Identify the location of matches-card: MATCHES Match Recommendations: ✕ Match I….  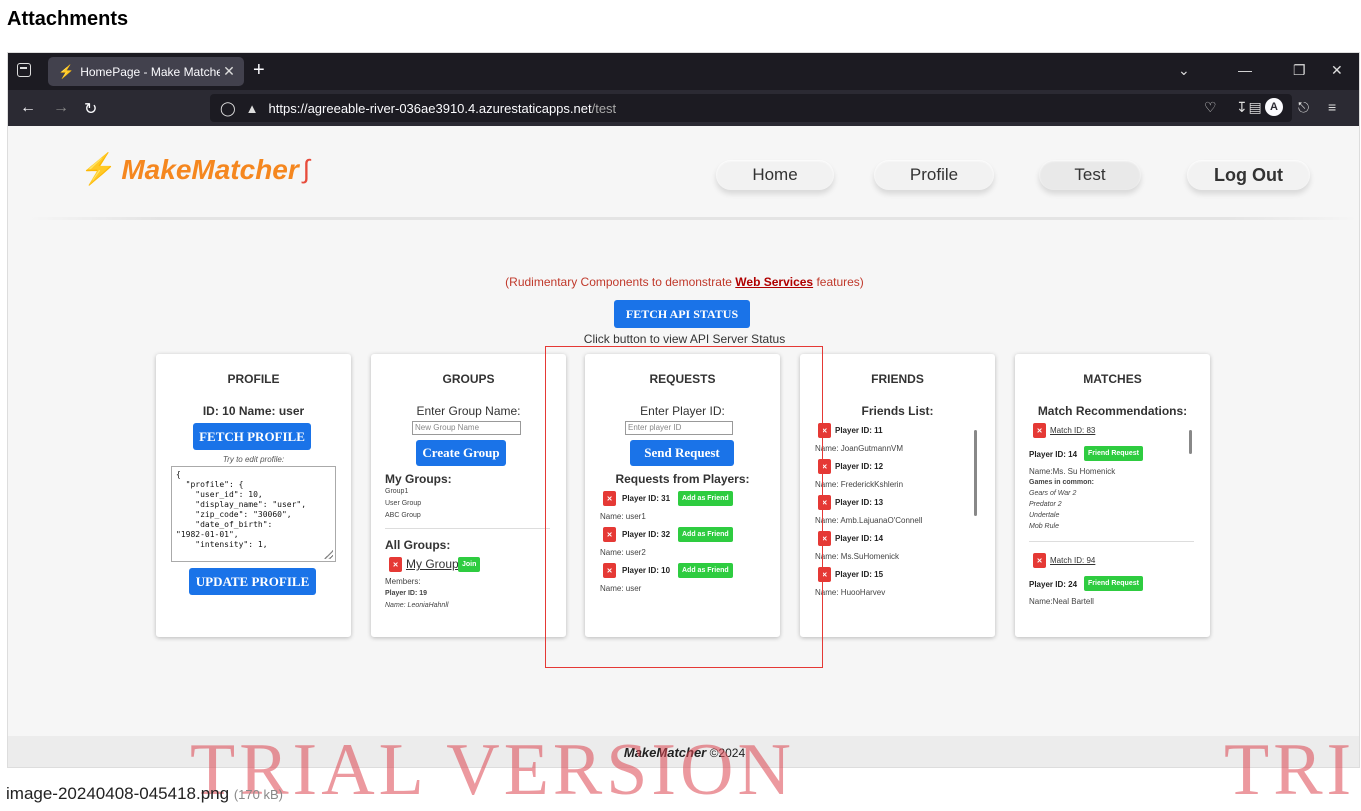
(1112, 495).